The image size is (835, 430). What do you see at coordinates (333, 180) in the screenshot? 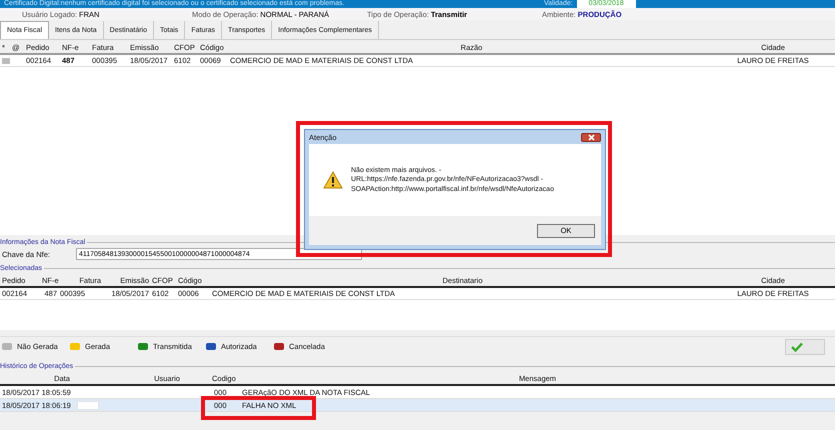
I see `warning-icon` at bounding box center [333, 180].